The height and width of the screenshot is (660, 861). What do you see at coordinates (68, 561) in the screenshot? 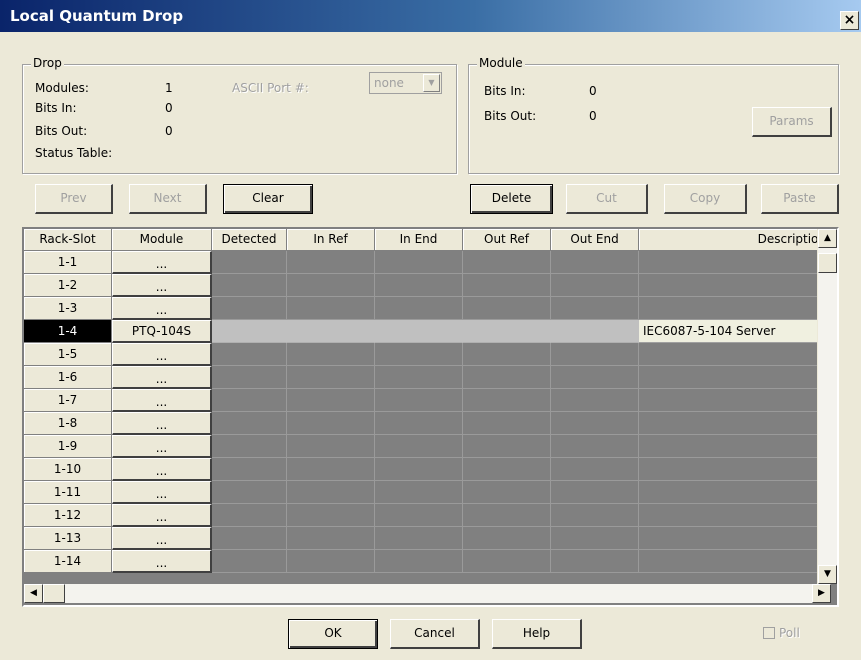
I see `rack-slot-cell: 1-14` at bounding box center [68, 561].